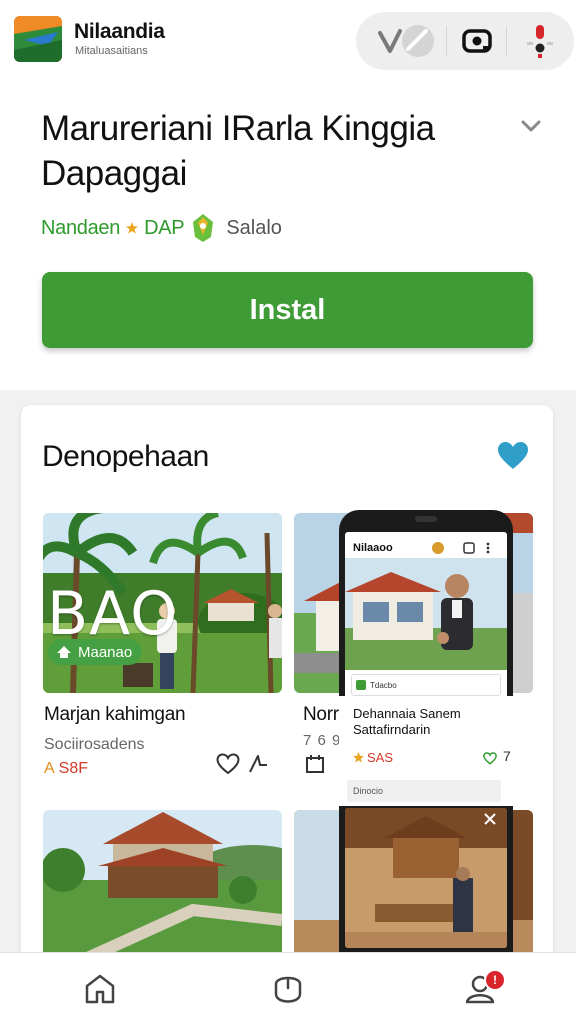 The width and height of the screenshot is (576, 1024). I want to click on location-chip: Maanao, so click(95, 652).